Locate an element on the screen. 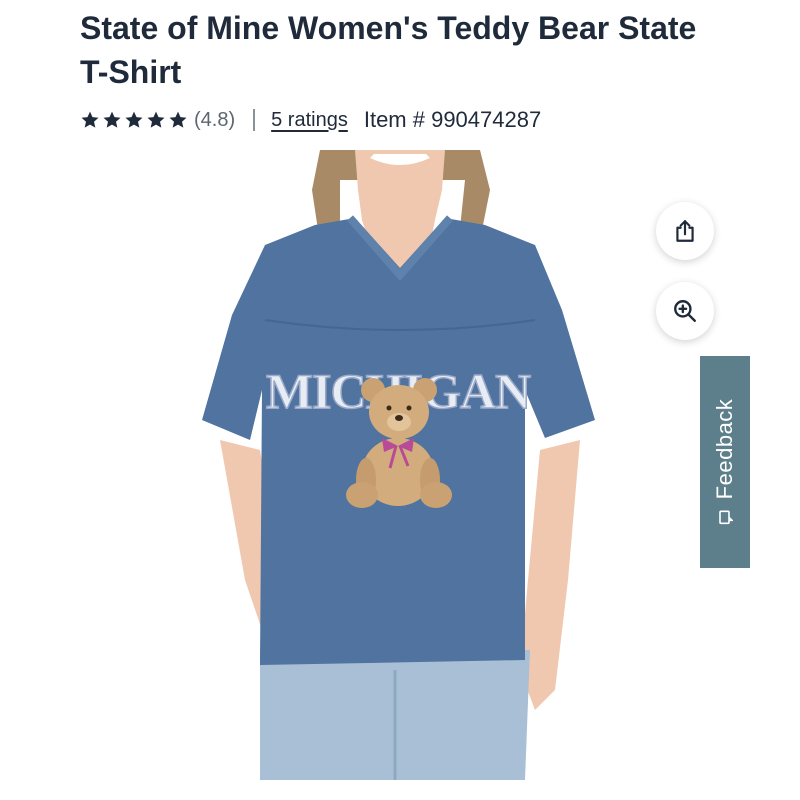 The width and height of the screenshot is (800, 800). divider is located at coordinates (254, 120).